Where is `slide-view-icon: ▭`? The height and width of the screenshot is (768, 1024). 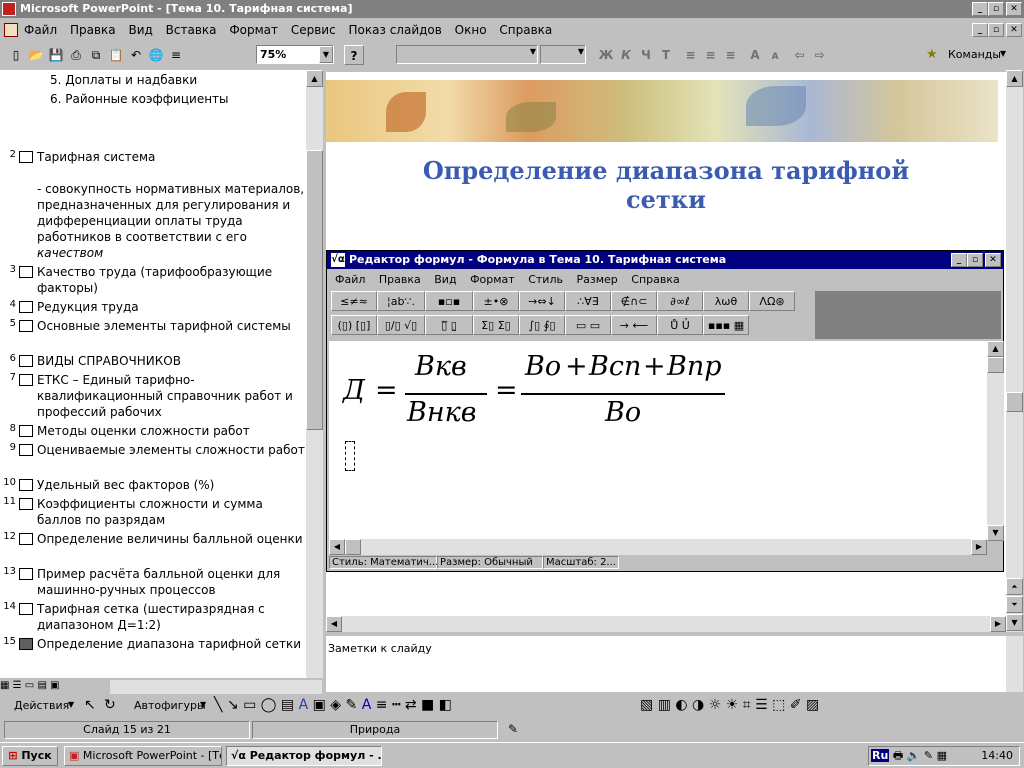 slide-view-icon: ▭ is located at coordinates (29, 685).